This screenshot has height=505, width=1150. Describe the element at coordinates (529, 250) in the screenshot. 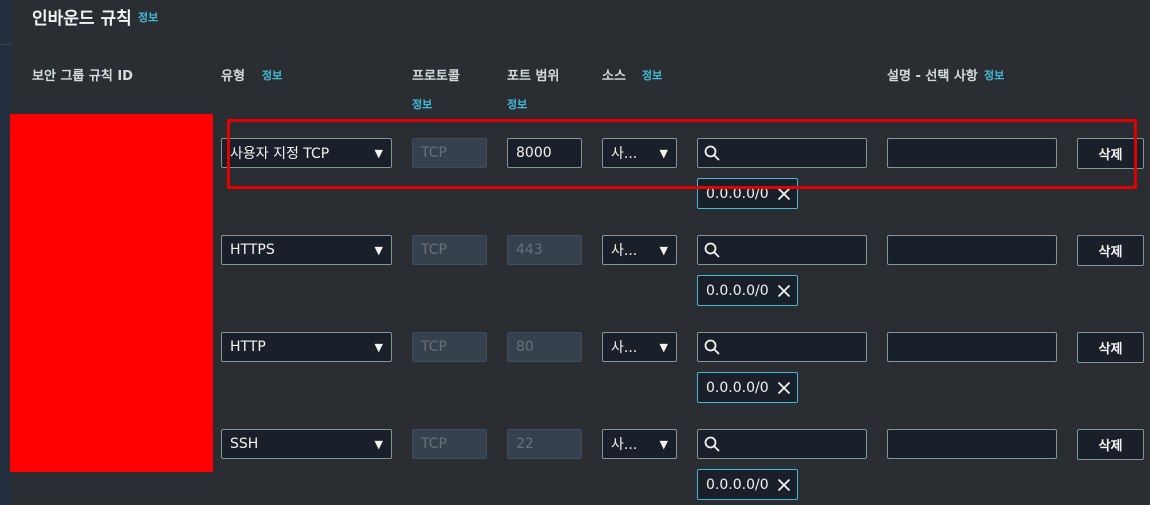

I see `port-range-value: 443` at that location.